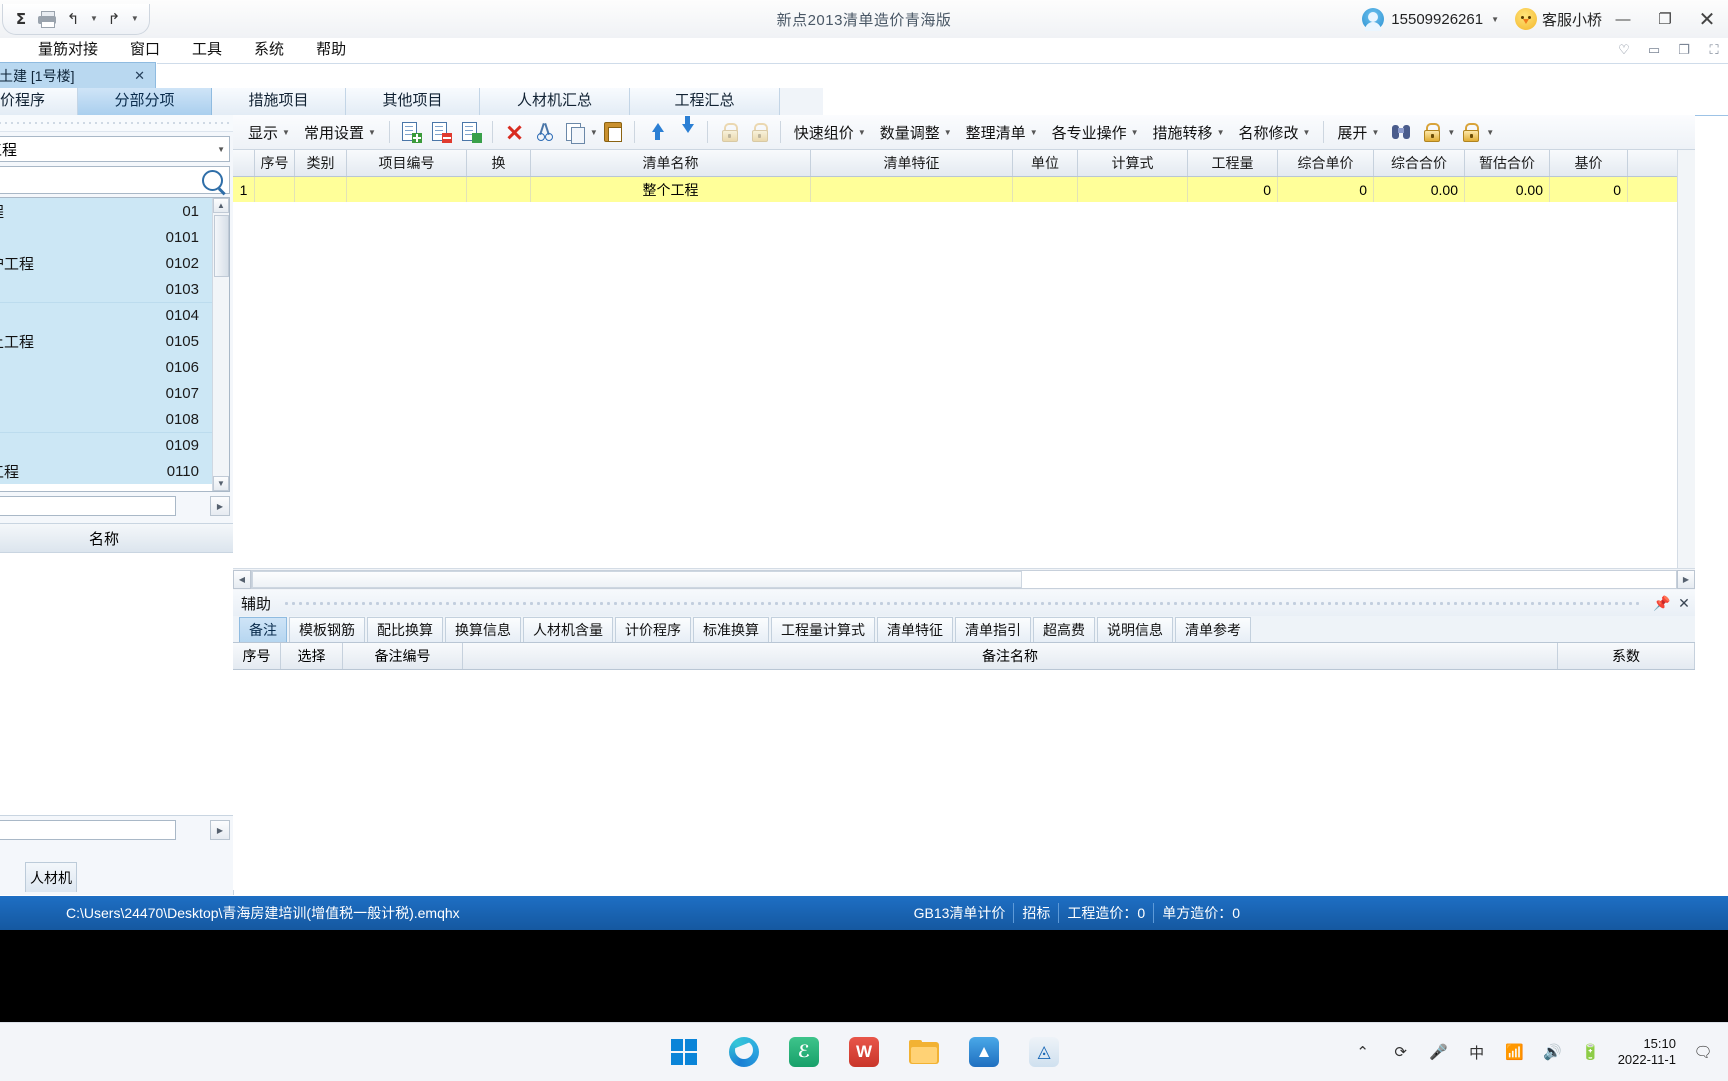 The image size is (1728, 1081). Describe the element at coordinates (145, 101) in the screenshot. I see `tab-fenbufenxiang: 分部分项` at that location.